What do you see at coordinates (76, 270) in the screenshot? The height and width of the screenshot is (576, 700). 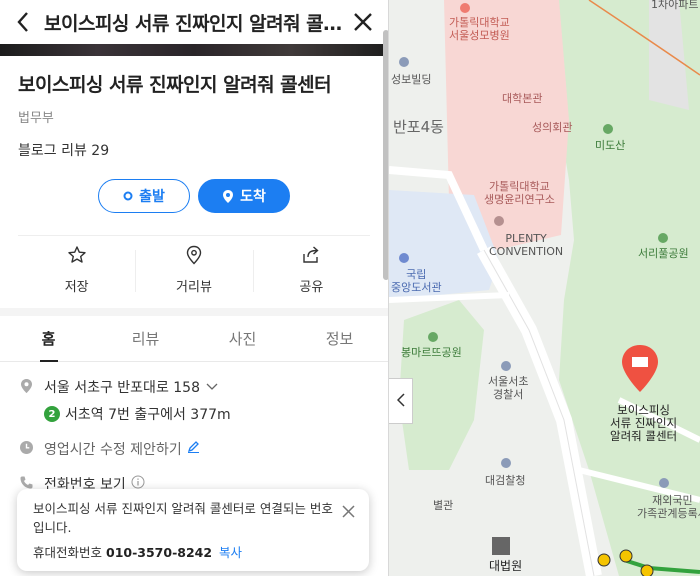 I see `save-button: 저장` at bounding box center [76, 270].